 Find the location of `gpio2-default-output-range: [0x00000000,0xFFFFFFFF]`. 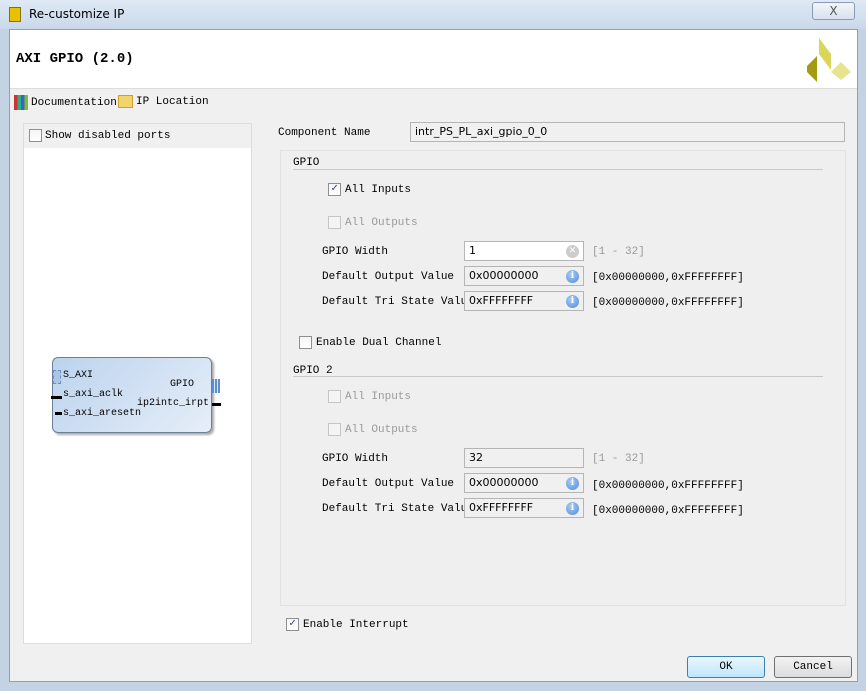

gpio2-default-output-range: [0x00000000,0xFFFFFFFF] is located at coordinates (668, 486).